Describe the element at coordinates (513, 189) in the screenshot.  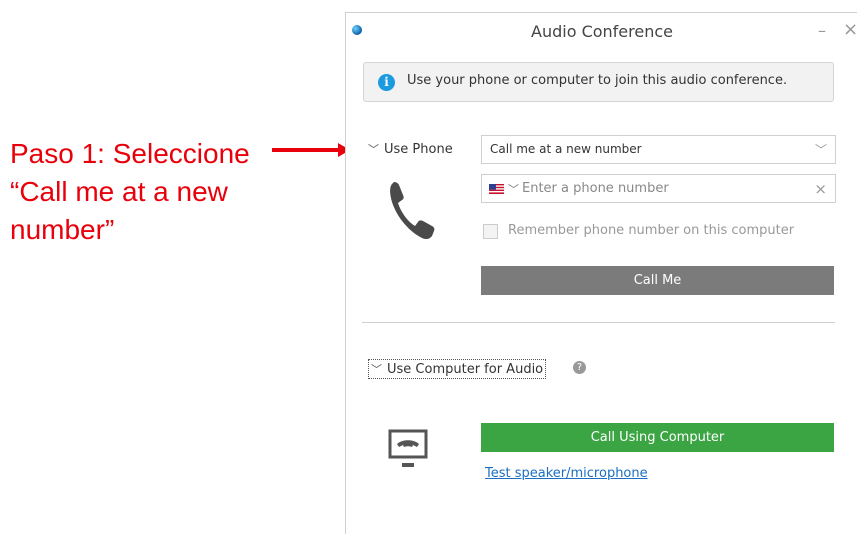
I see `country-chevron-icon: ﹀` at that location.